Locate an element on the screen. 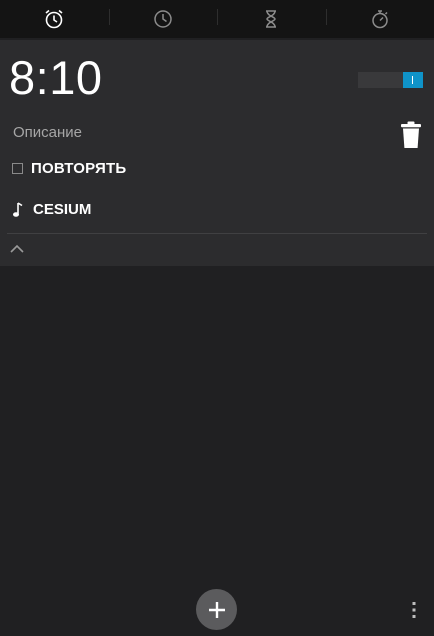  alarm-clock-icon is located at coordinates (54, 19).